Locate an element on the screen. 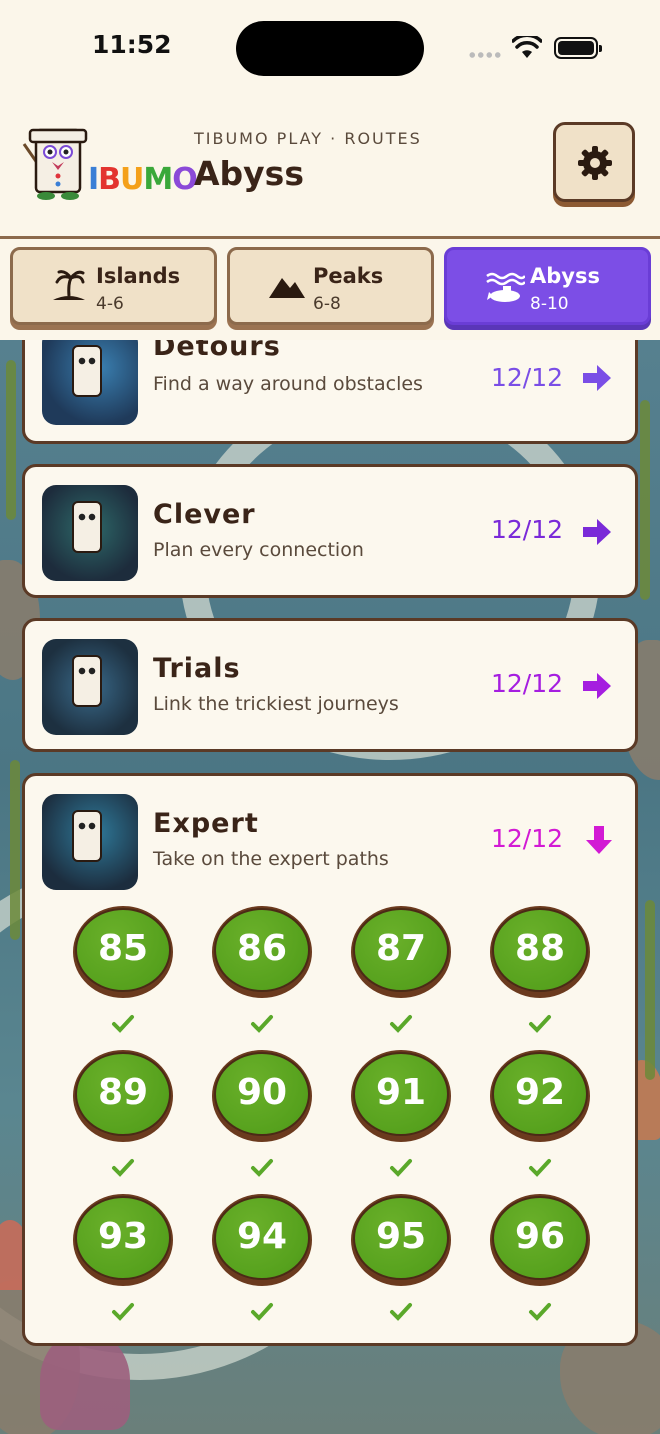 Image resolution: width=660 pixels, height=1434 pixels. level-button-86: 86 is located at coordinates (262, 969).